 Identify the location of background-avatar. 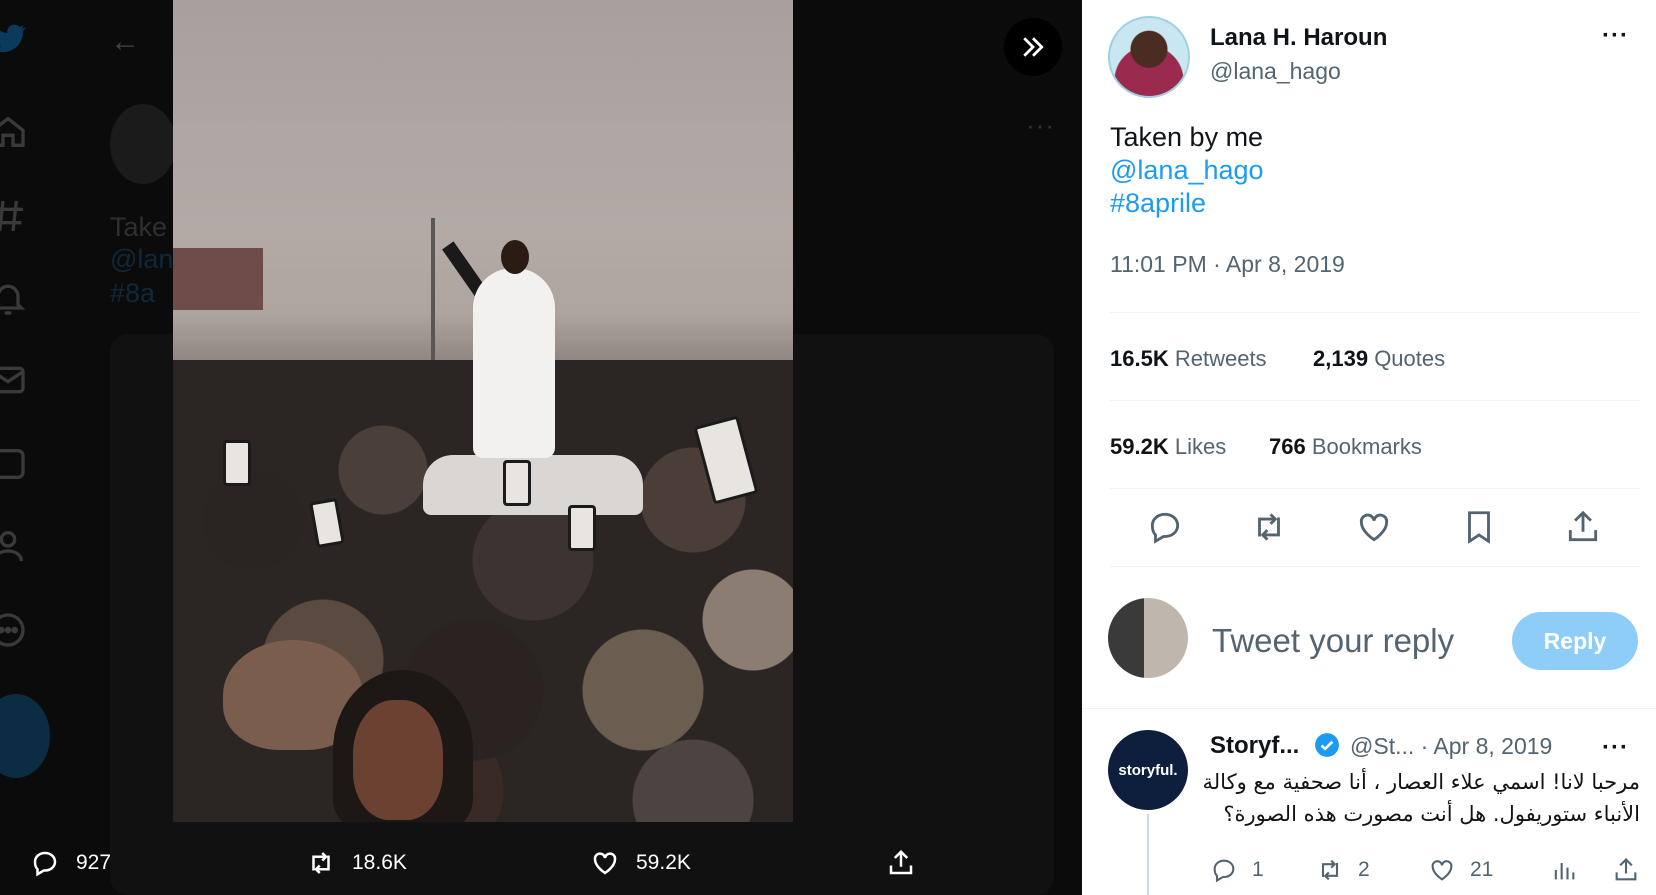
(143, 144).